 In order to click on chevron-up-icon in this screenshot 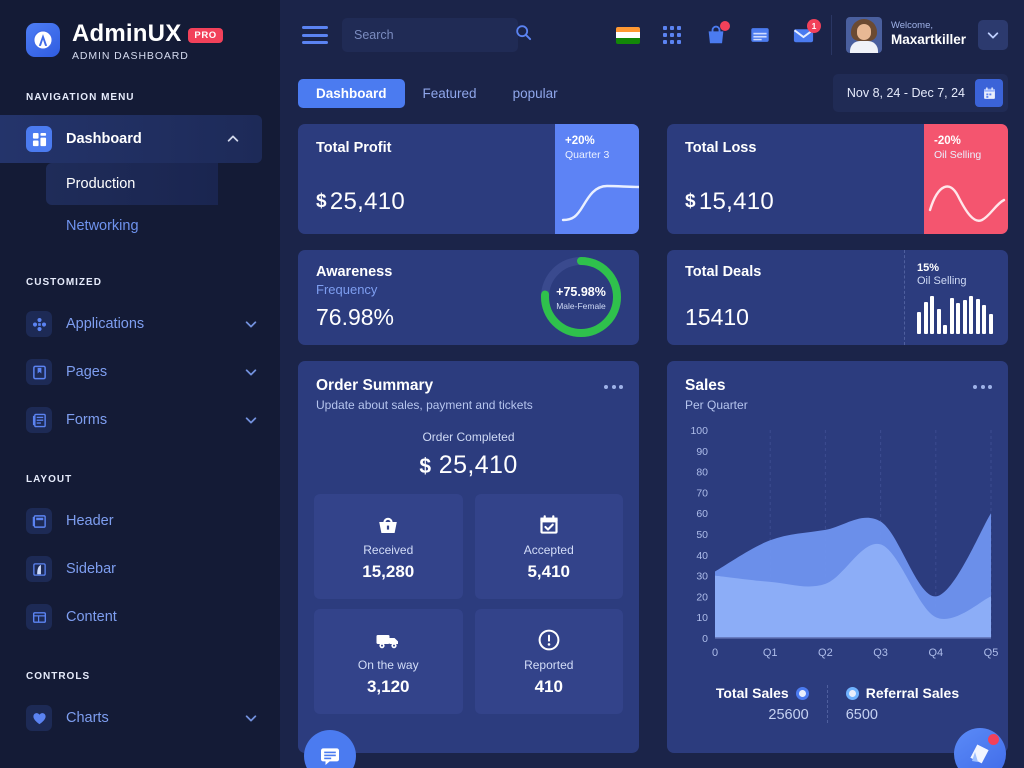, I will do `click(233, 139)`.